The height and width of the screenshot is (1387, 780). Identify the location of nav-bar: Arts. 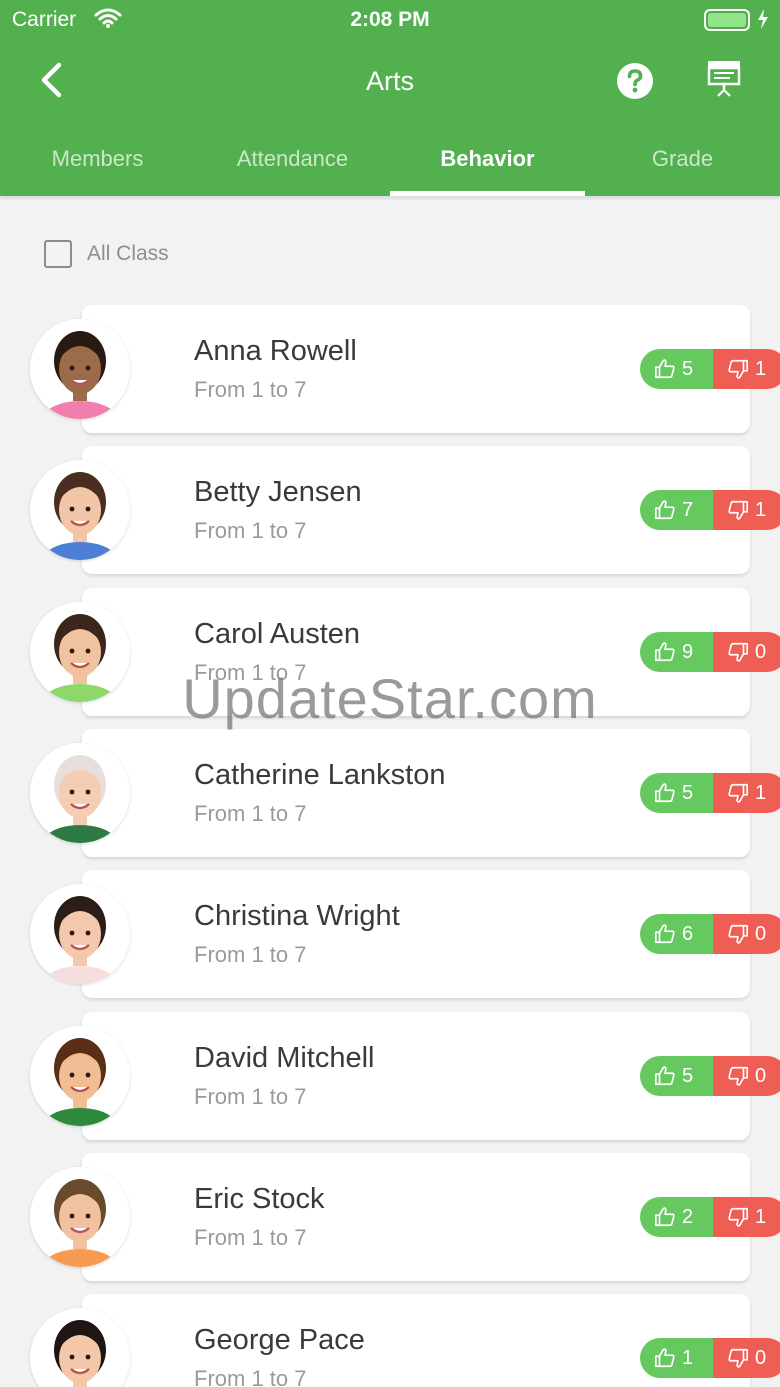
(390, 82).